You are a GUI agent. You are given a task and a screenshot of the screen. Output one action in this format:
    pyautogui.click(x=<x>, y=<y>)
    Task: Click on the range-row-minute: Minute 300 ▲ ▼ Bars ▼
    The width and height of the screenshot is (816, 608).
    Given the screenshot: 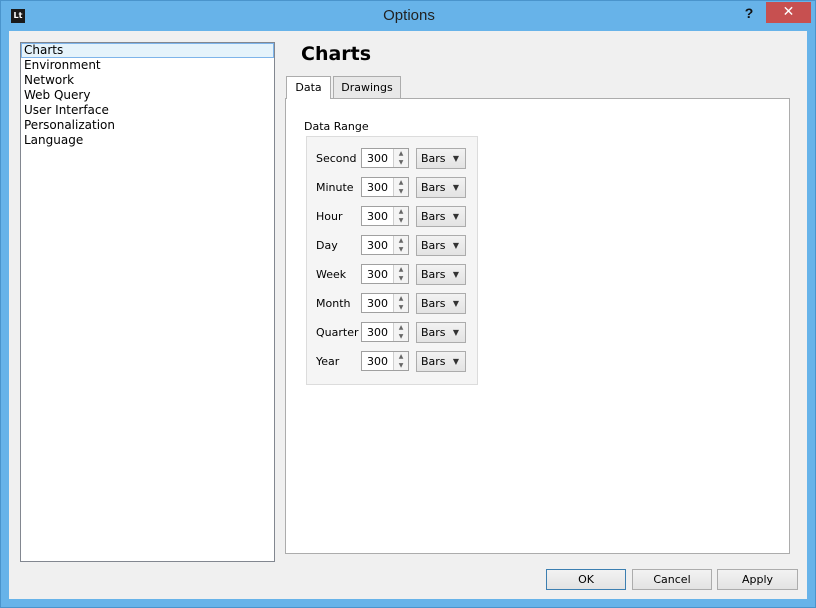 What is the action you would take?
    pyautogui.click(x=392, y=188)
    